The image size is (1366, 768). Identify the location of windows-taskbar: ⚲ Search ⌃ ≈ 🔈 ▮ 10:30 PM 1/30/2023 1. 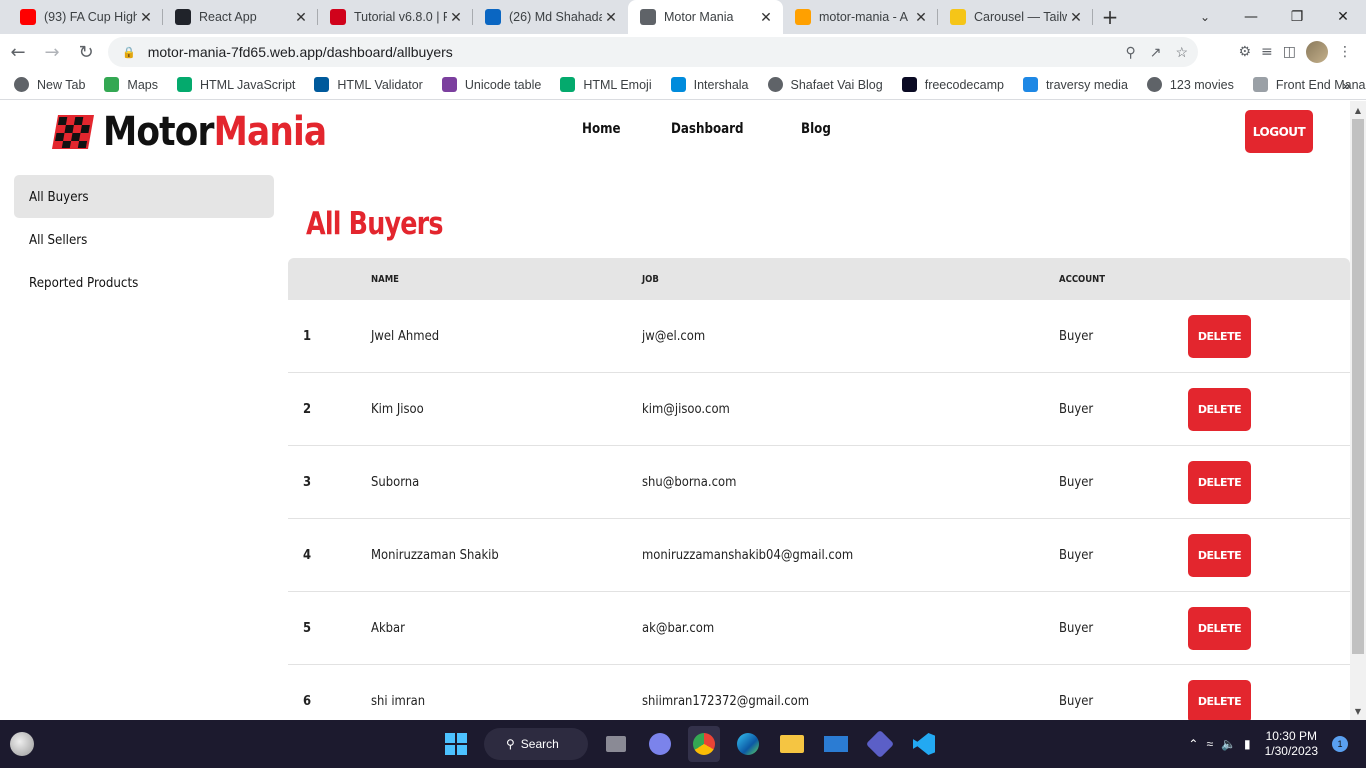
(683, 744).